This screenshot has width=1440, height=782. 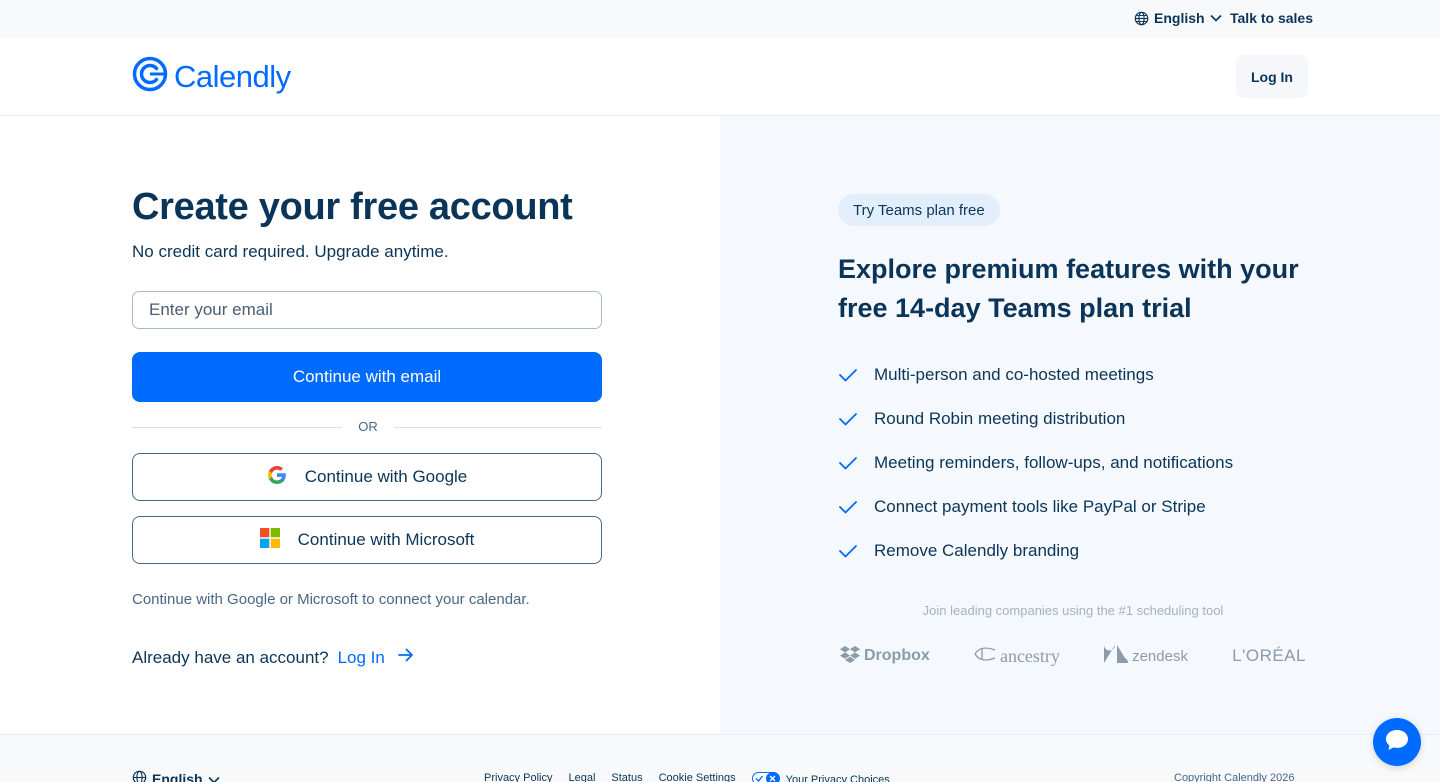 I want to click on zendesk-wordmark: zendesk, so click(x=1160, y=656).